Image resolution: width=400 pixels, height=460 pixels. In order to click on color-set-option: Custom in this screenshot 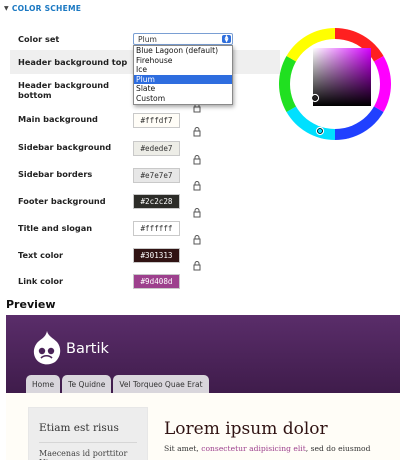, I will do `click(183, 99)`.